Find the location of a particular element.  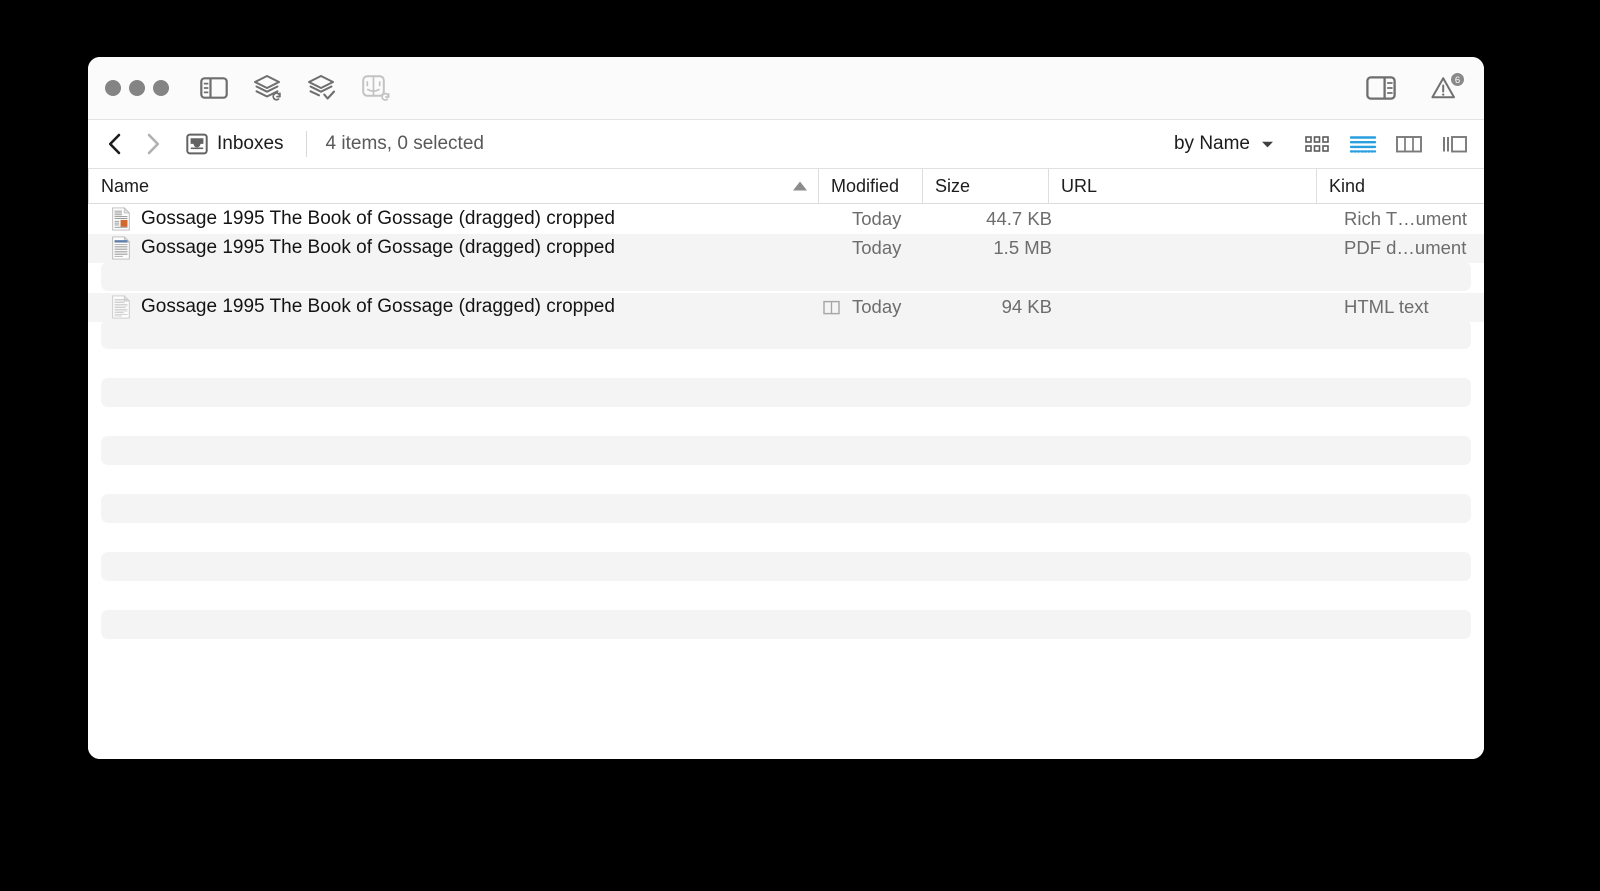

pdf-document-icon is located at coordinates (121, 248).